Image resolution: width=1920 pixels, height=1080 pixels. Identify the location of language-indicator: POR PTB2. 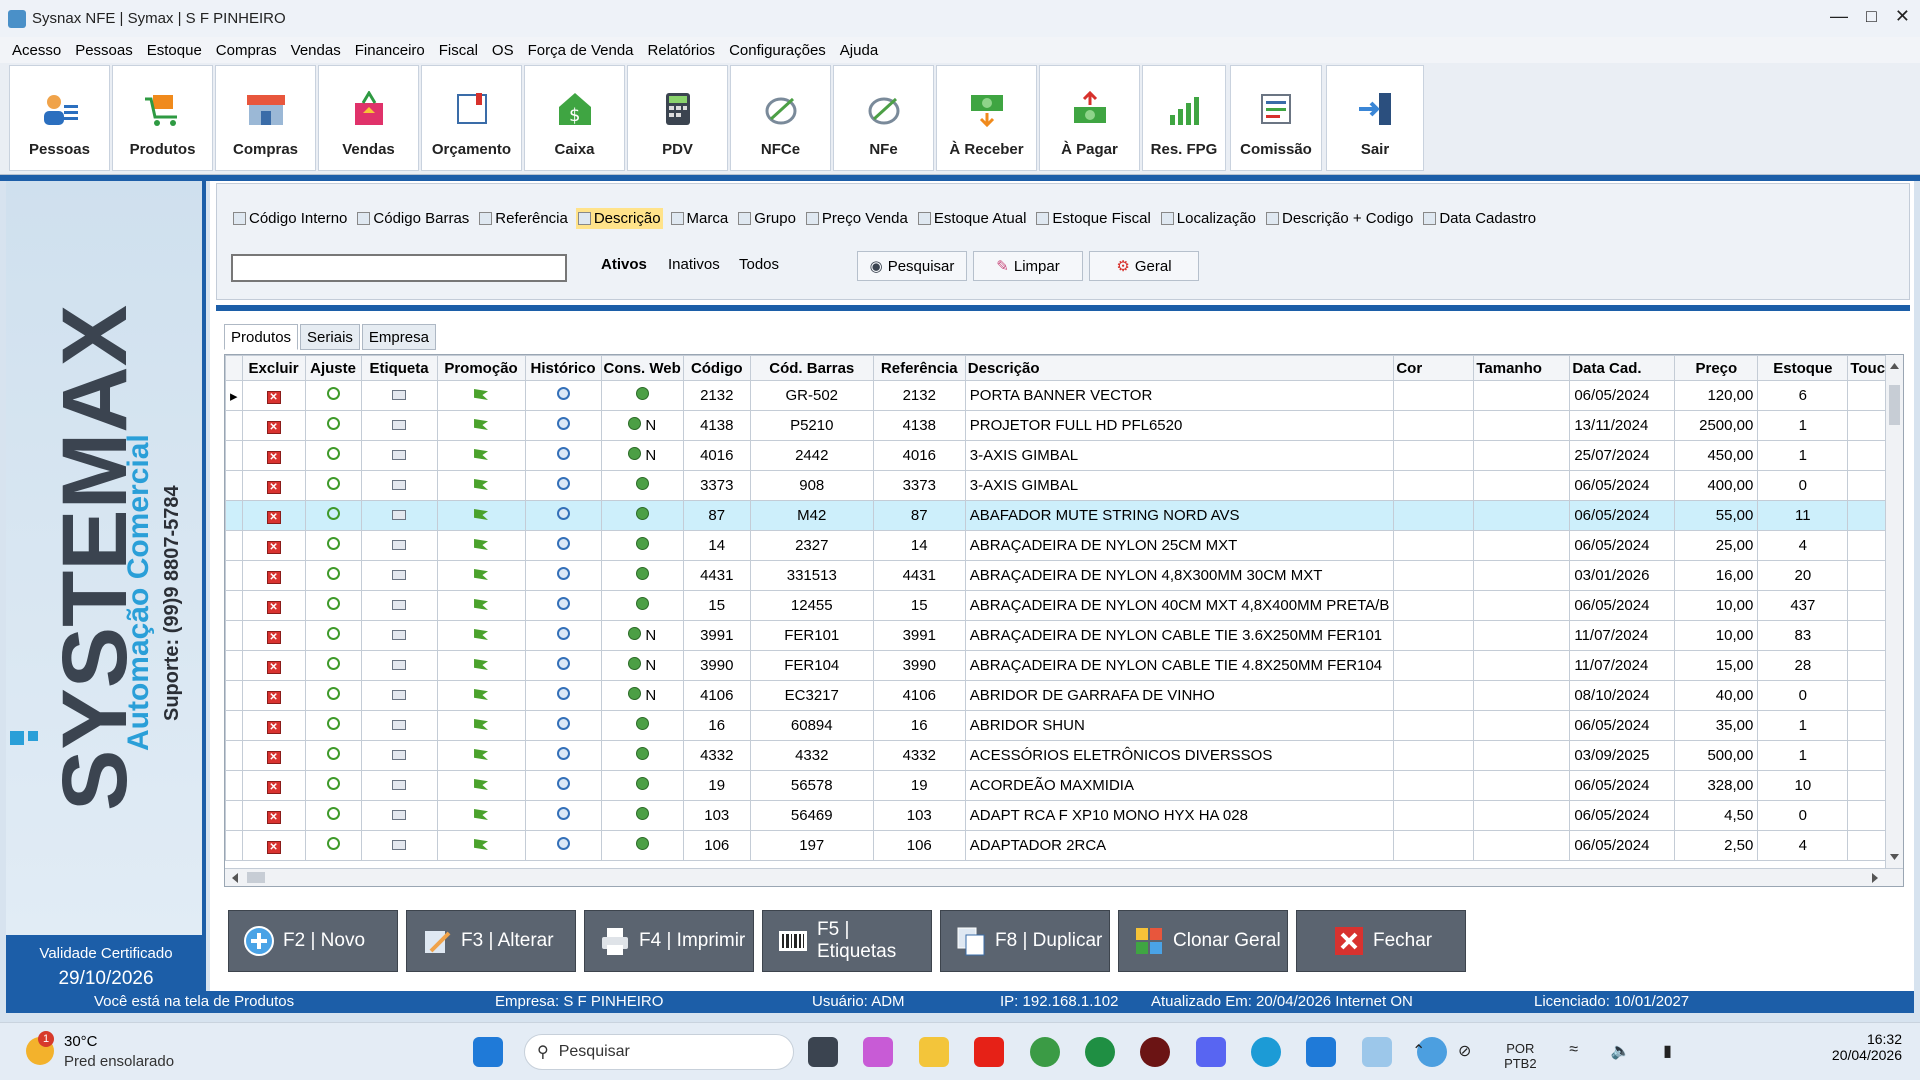
(1520, 1056).